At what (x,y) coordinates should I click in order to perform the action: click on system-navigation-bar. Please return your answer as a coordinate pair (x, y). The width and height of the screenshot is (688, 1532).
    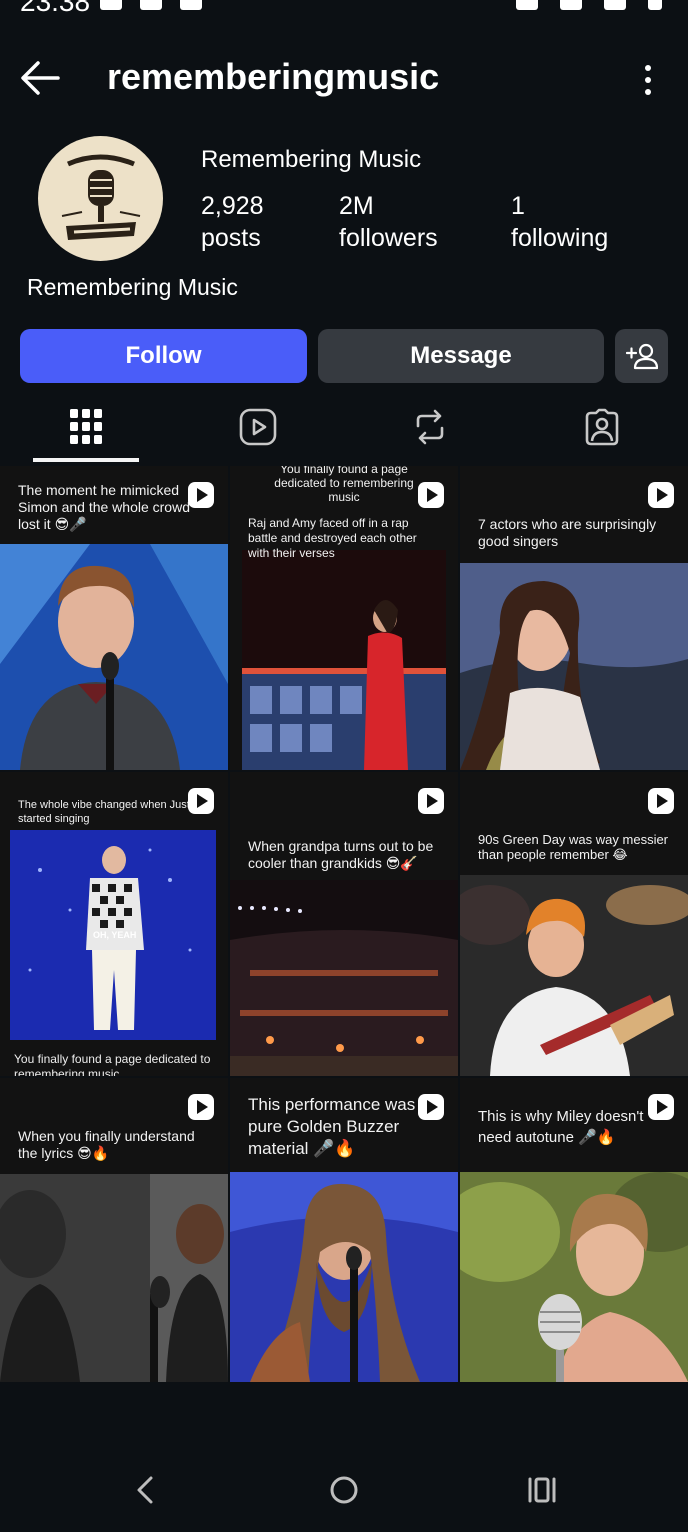
    Looking at the image, I should click on (344, 1486).